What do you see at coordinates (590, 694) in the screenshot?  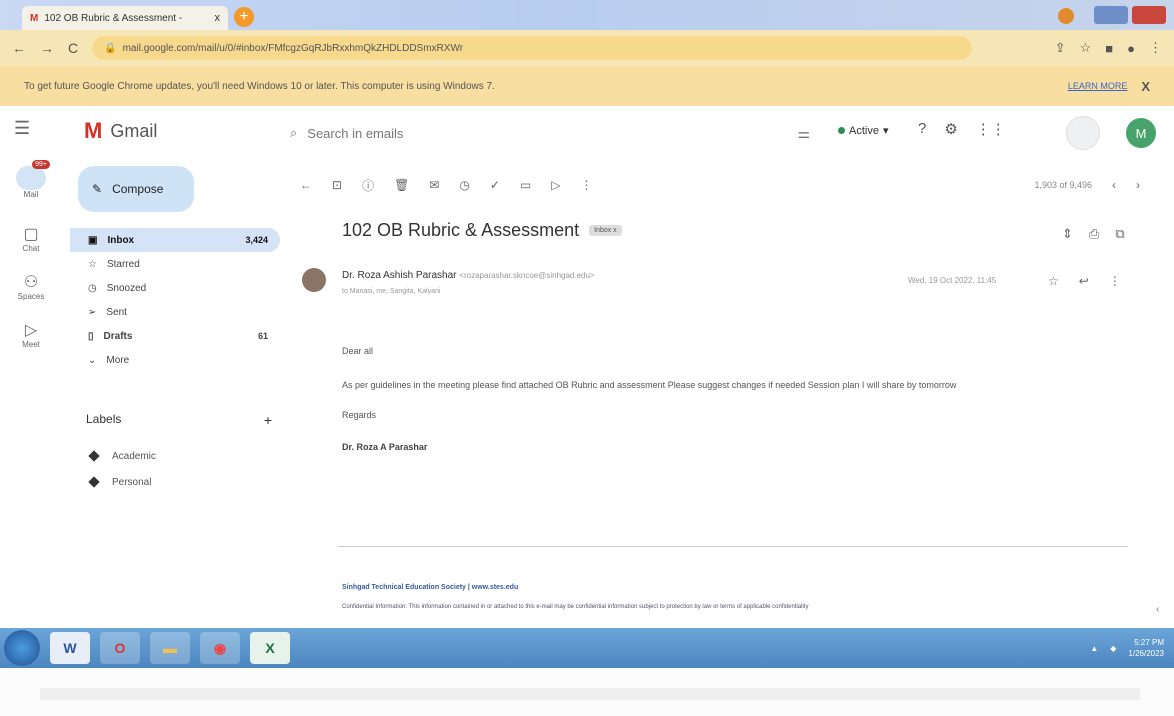 I see `background-strip` at bounding box center [590, 694].